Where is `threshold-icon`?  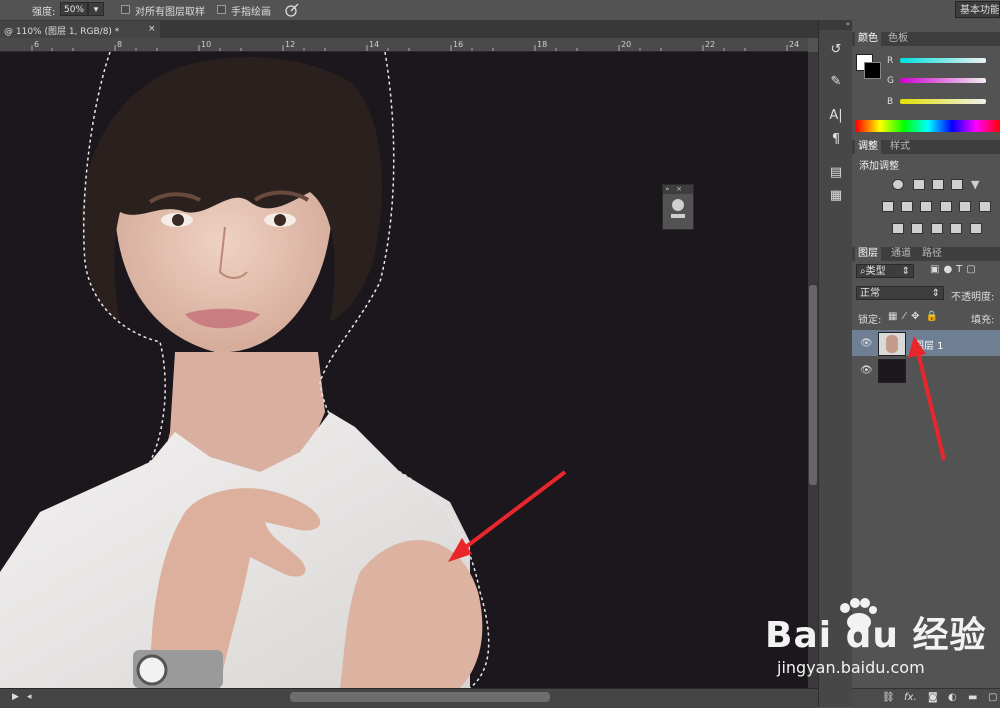
threshold-icon is located at coordinates (937, 228).